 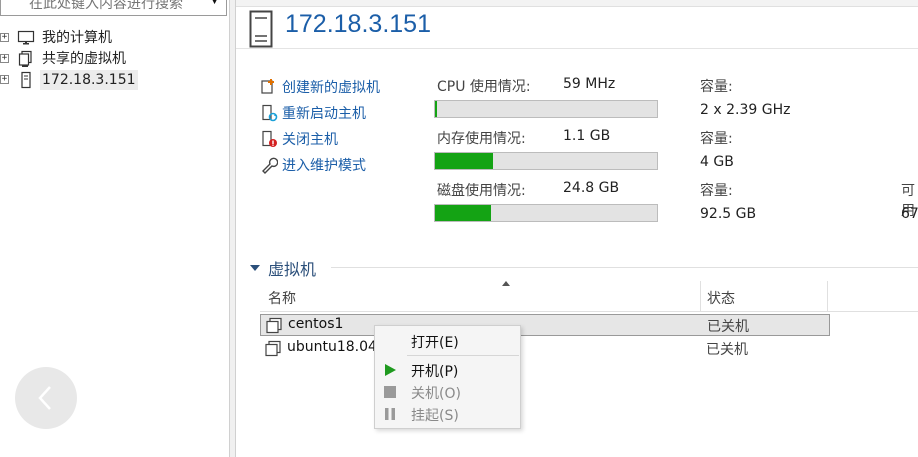 I want to click on disk-usage-value: 24.8 GB, so click(x=591, y=188).